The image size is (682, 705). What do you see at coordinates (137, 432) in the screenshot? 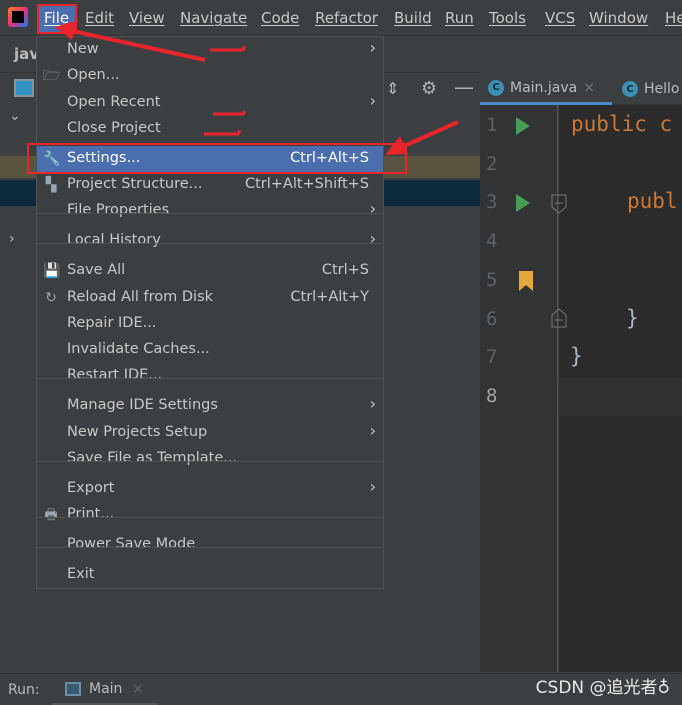
I see `menu-item-label: New Projects Setup` at bounding box center [137, 432].